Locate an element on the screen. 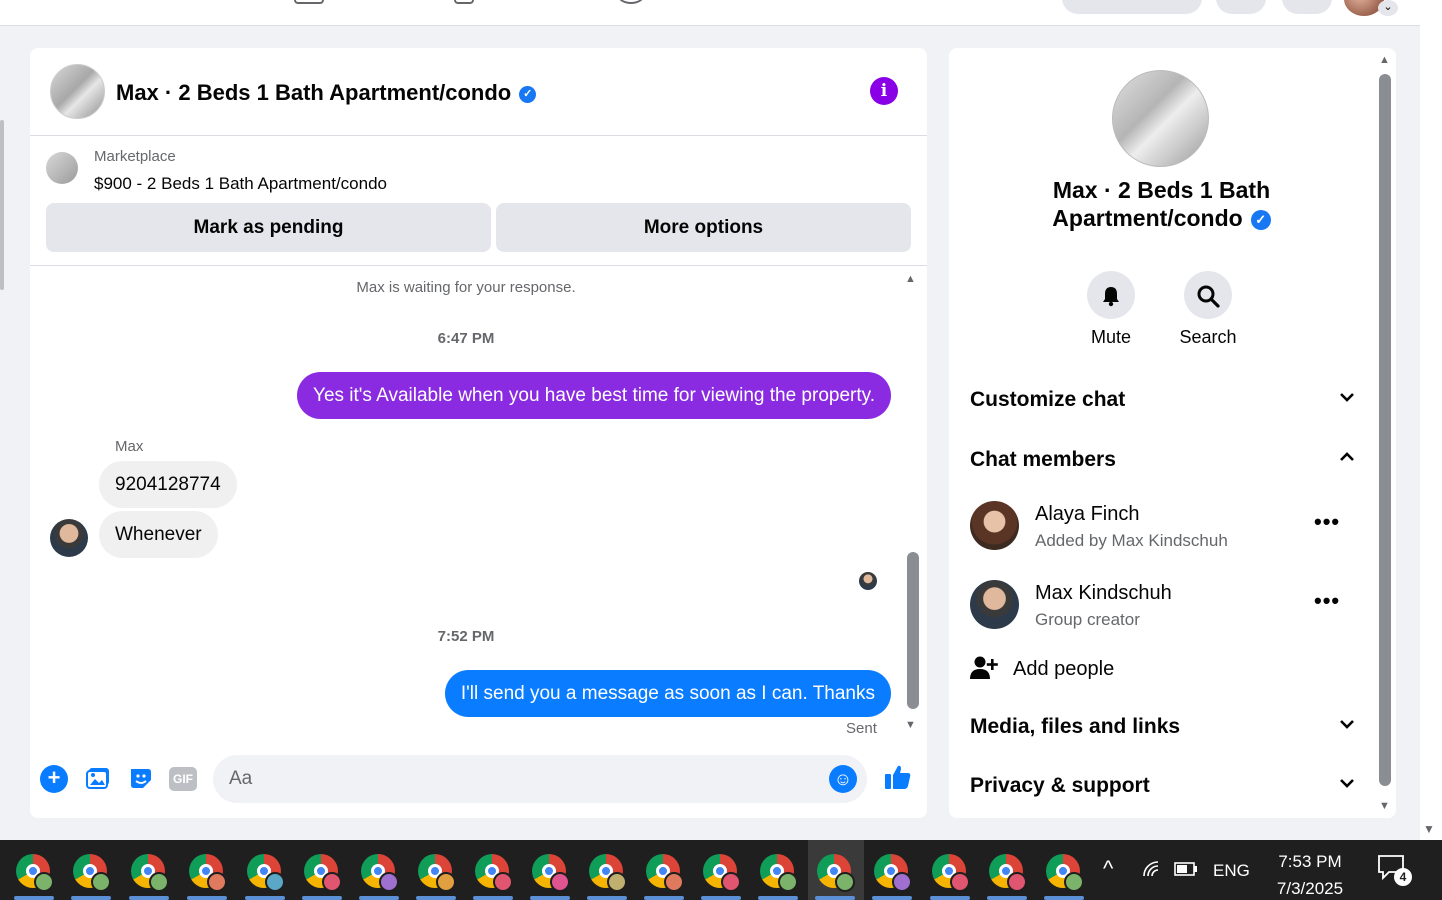 This screenshot has width=1442, height=900. member-row: Alaya Finch Added by Max Kindschuh ••• is located at coordinates (1162, 526).